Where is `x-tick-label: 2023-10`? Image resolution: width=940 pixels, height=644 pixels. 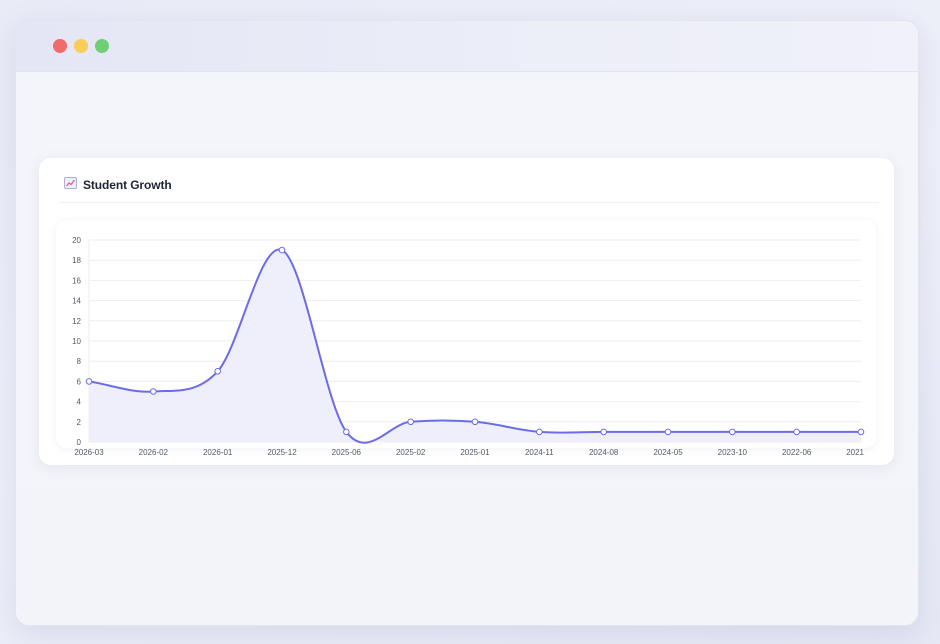 x-tick-label: 2023-10 is located at coordinates (733, 452).